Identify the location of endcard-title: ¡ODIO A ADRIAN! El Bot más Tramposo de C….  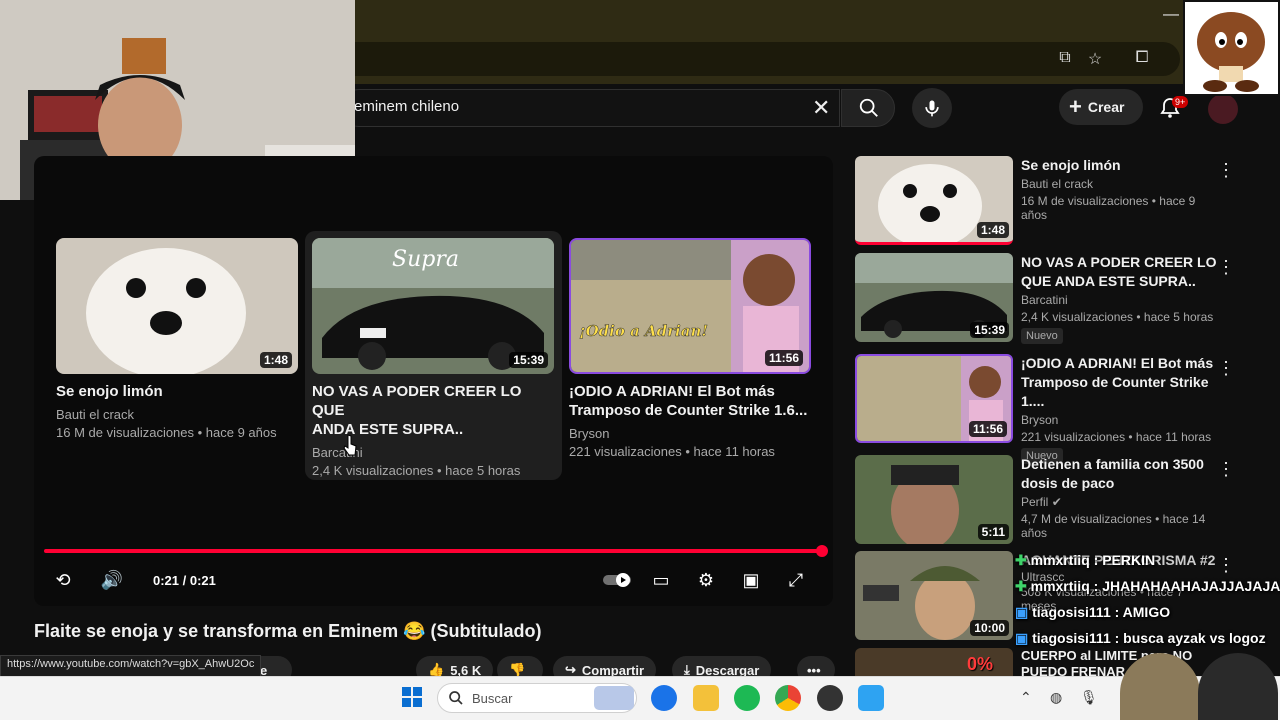
(690, 401).